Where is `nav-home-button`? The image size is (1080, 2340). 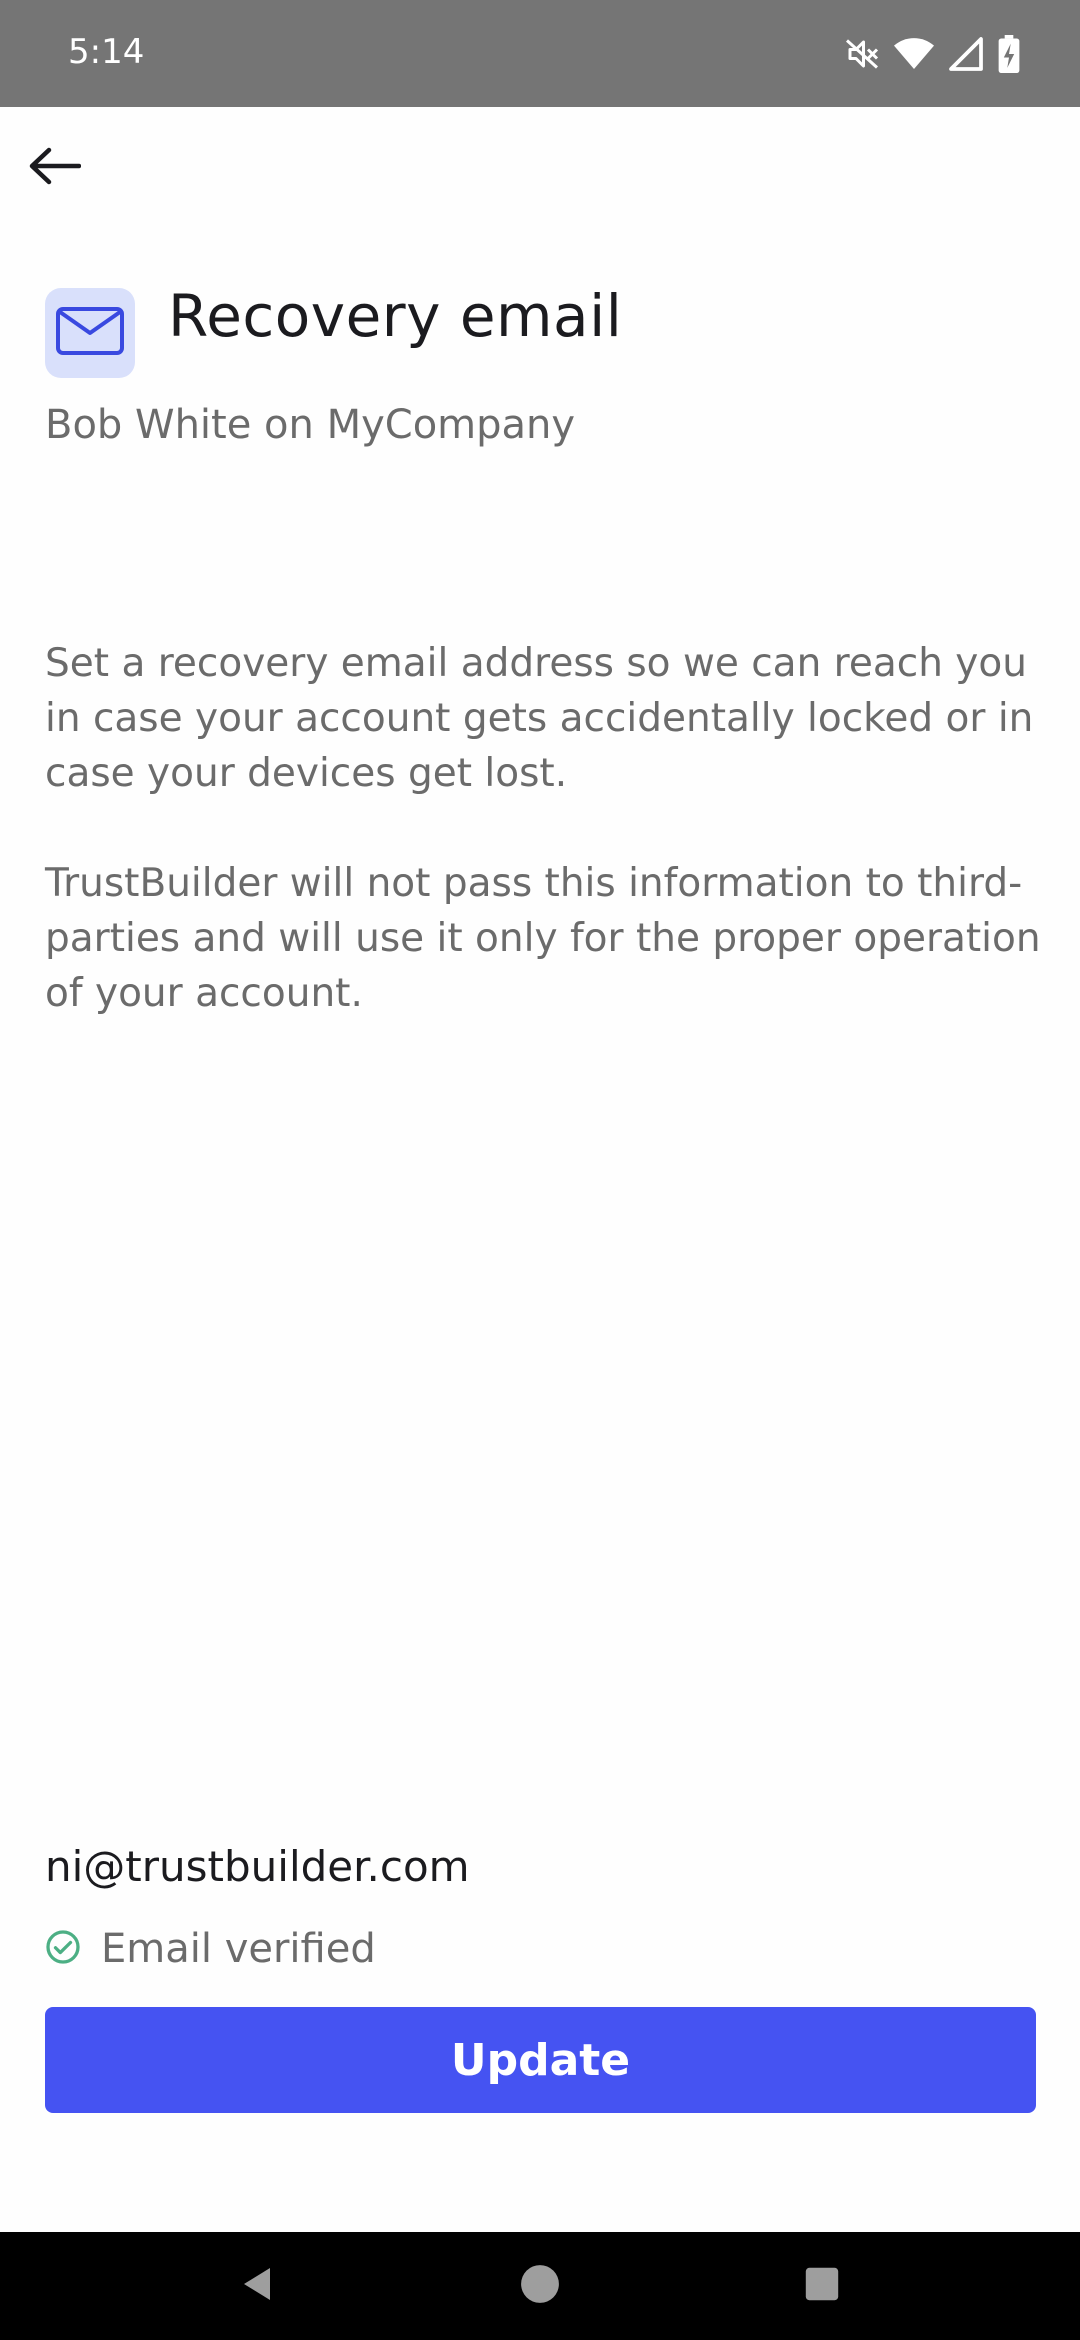
nav-home-button is located at coordinates (540, 2286).